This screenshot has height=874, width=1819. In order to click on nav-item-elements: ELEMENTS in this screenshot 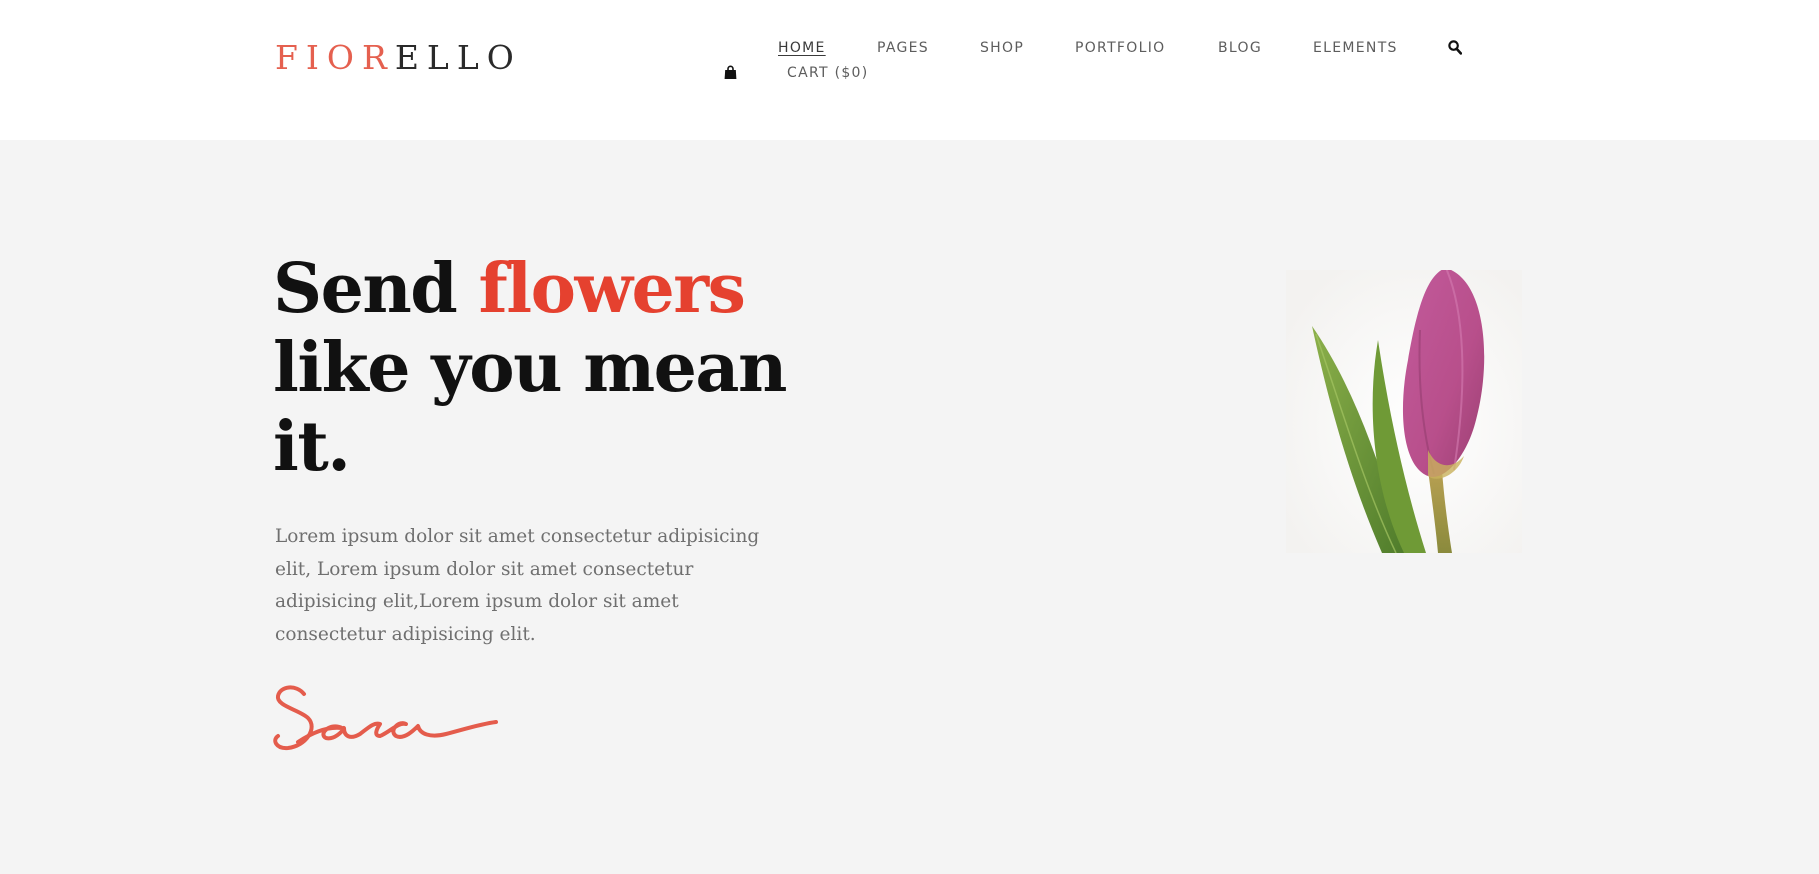, I will do `click(1355, 48)`.